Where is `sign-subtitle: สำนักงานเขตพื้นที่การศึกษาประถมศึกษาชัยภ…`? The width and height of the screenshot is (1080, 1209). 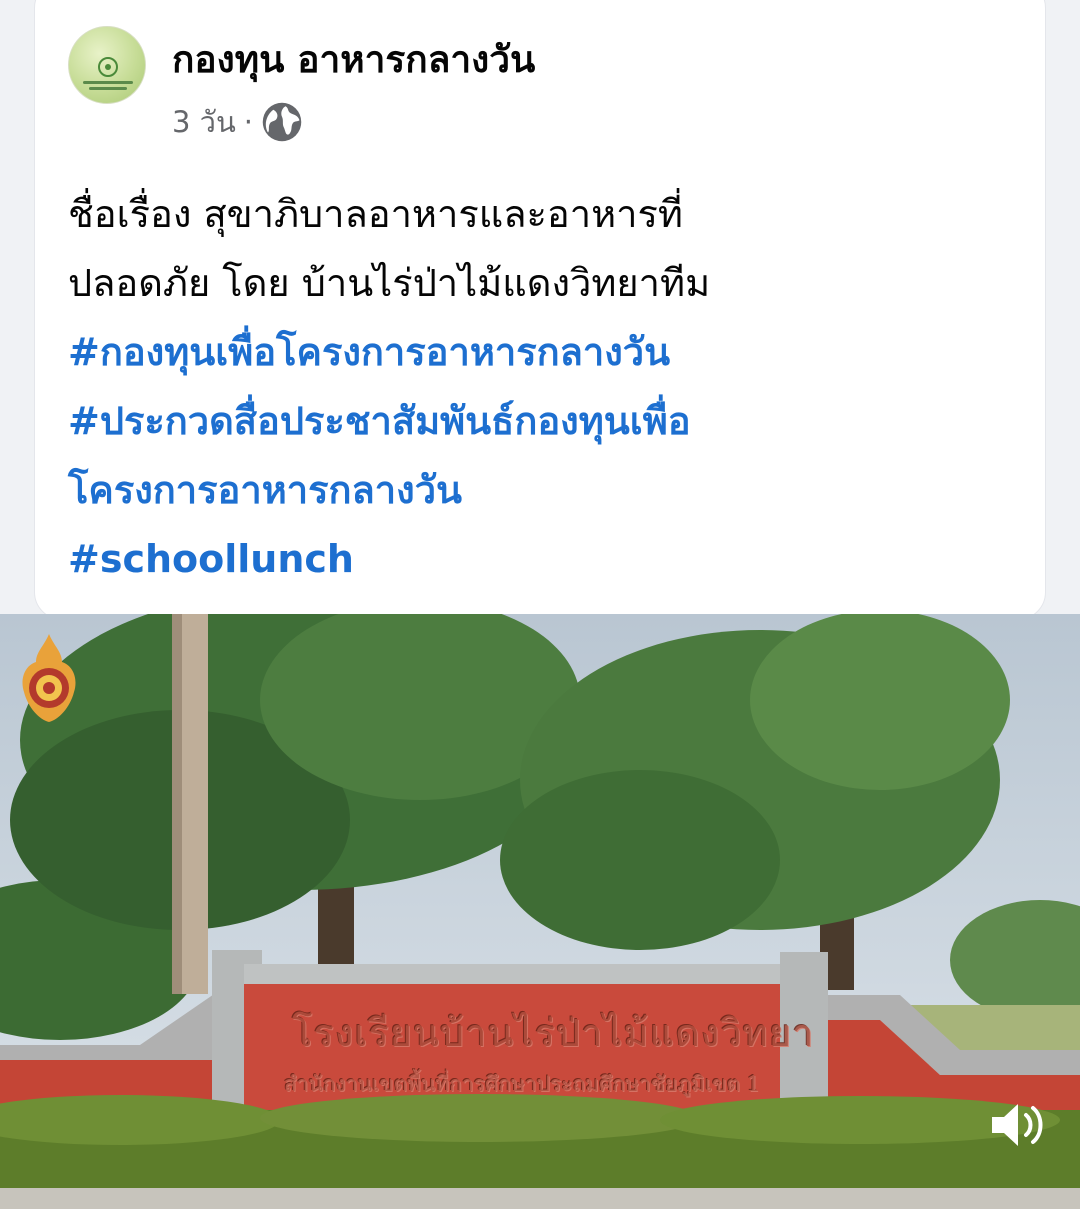
sign-subtitle: สำนักงานเขตพื้นที่การศึกษาประถมศึกษาชัยภ… is located at coordinates (522, 1084).